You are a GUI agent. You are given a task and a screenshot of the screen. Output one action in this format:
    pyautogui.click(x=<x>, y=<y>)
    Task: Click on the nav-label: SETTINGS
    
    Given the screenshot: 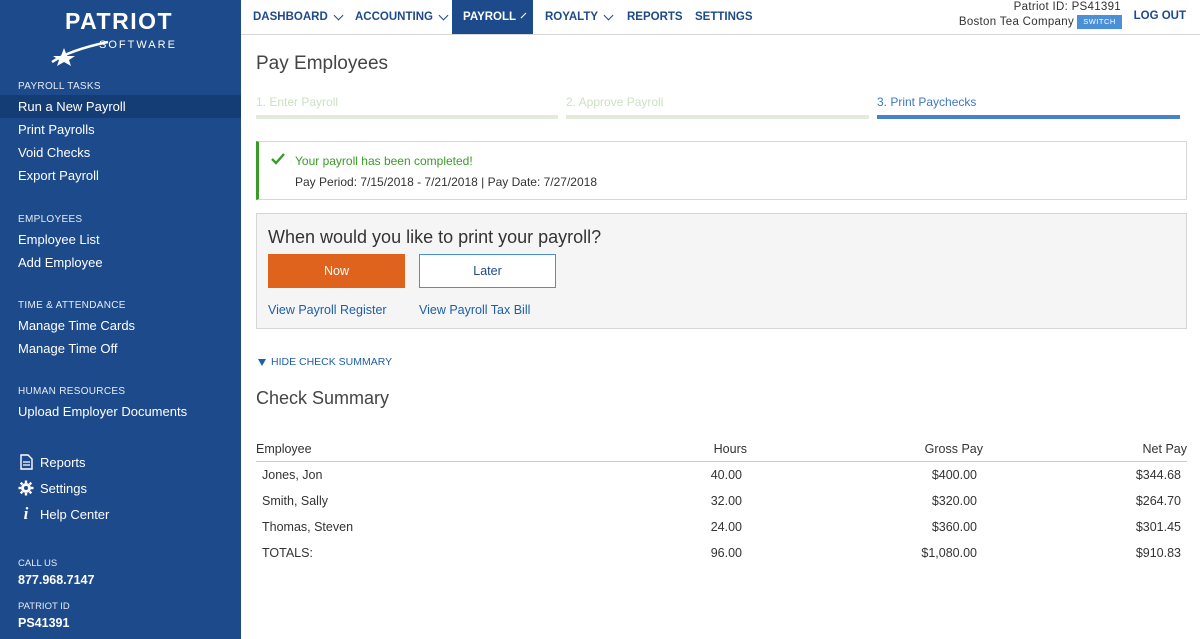 What is the action you would take?
    pyautogui.click(x=724, y=17)
    